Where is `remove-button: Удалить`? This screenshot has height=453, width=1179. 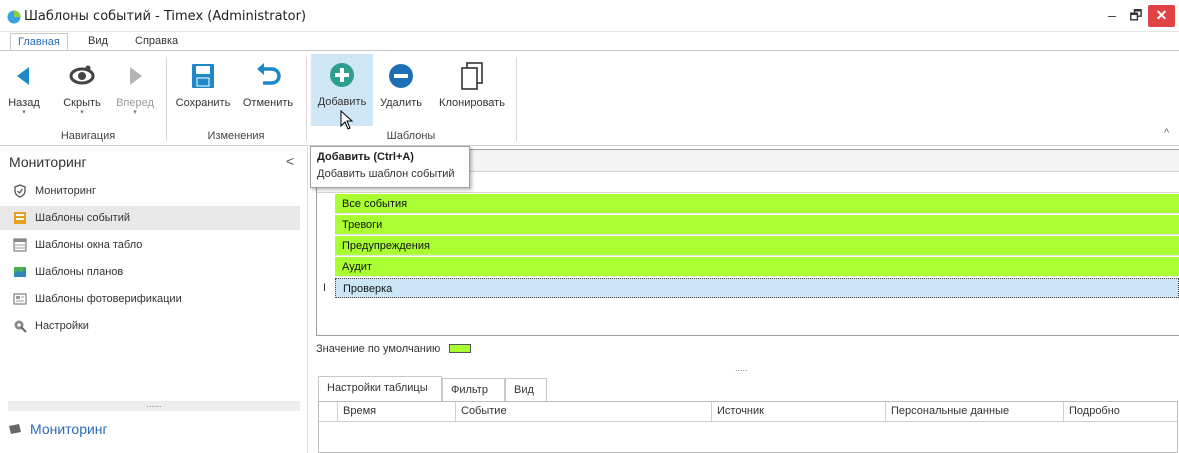
remove-button: Удалить is located at coordinates (401, 90).